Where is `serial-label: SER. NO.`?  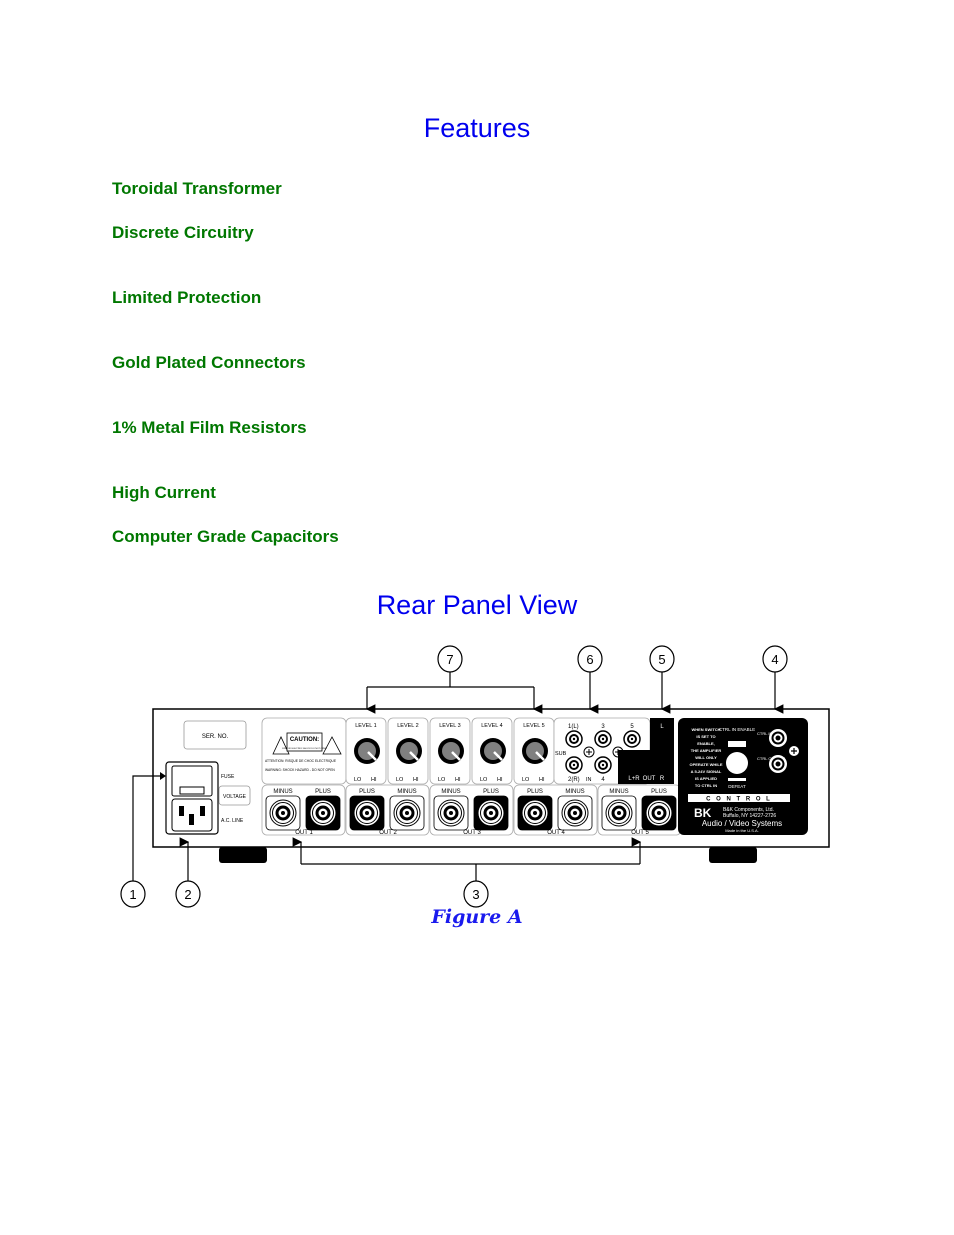 serial-label: SER. NO. is located at coordinates (215, 737).